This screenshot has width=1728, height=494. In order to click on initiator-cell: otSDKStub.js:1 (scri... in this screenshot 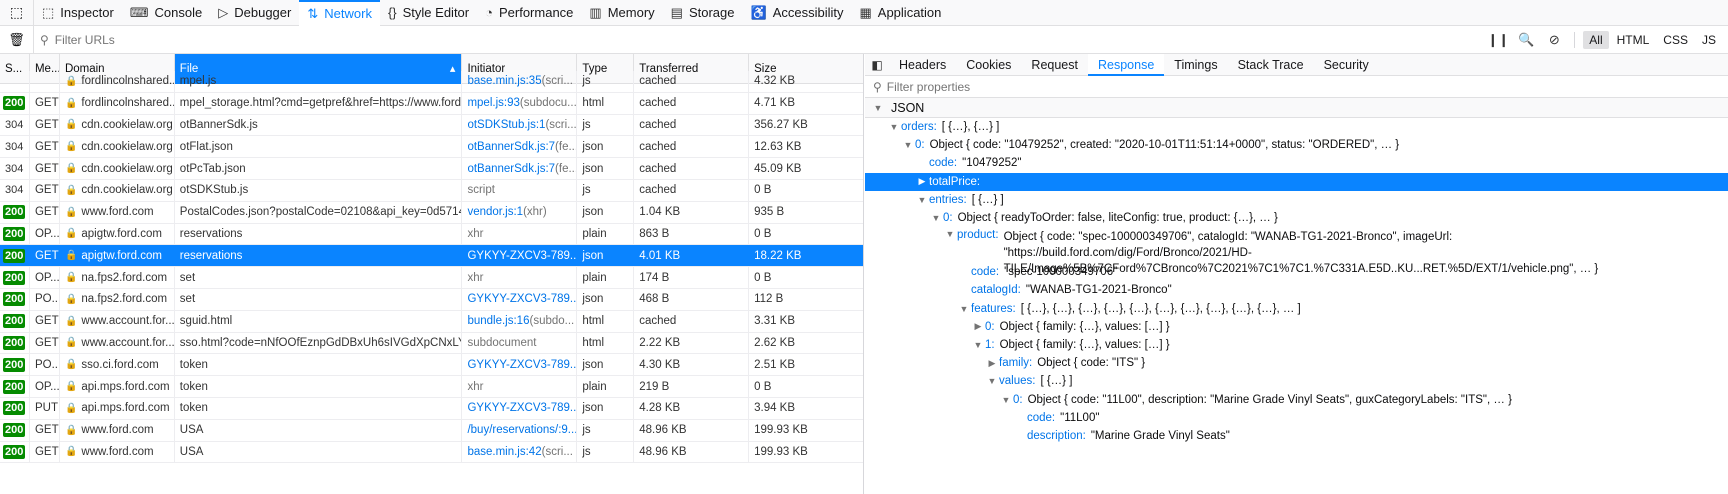, I will do `click(520, 125)`.